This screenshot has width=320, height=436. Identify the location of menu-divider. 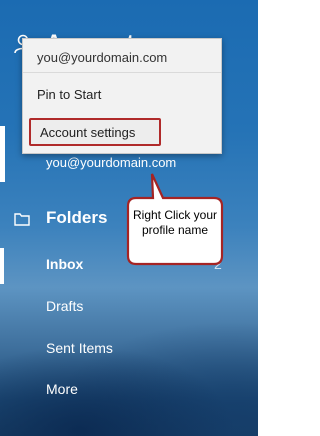
(122, 72).